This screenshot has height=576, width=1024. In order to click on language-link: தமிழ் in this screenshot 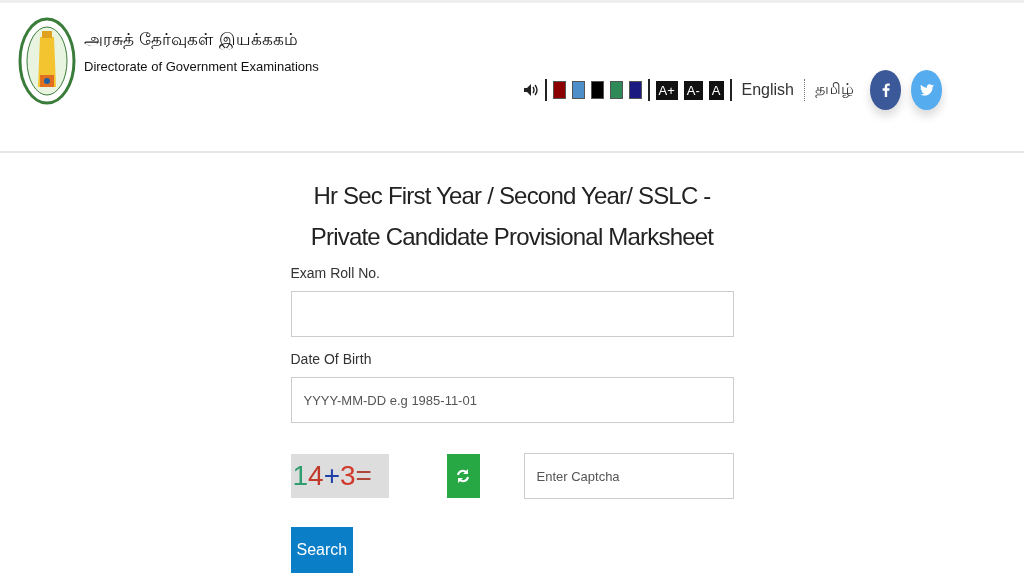, I will do `click(834, 90)`.